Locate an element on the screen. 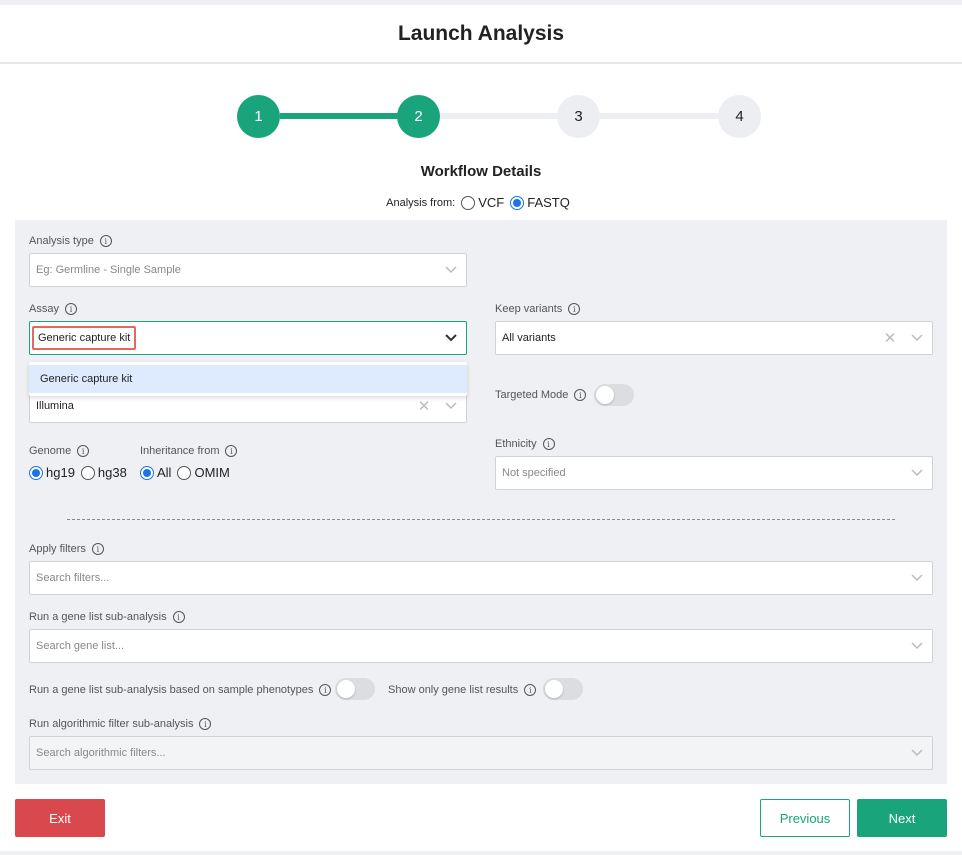  targeted-mode-label-text: Targeted Mode is located at coordinates (532, 395).